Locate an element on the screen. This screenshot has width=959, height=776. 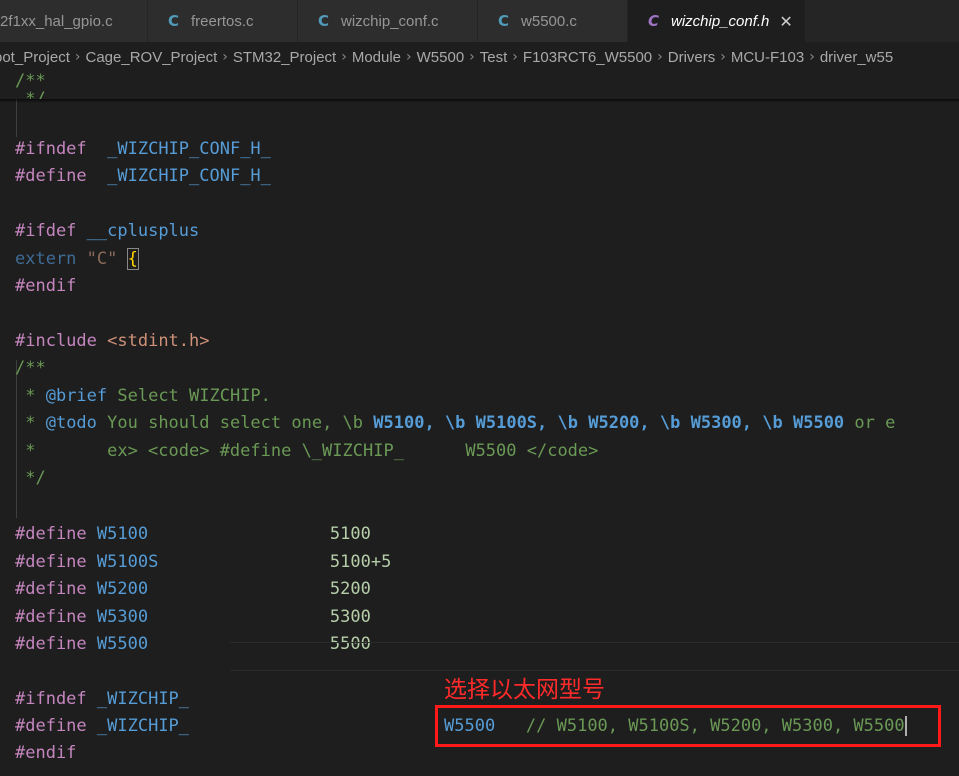
macro-name: W5200 is located at coordinates (122, 589).